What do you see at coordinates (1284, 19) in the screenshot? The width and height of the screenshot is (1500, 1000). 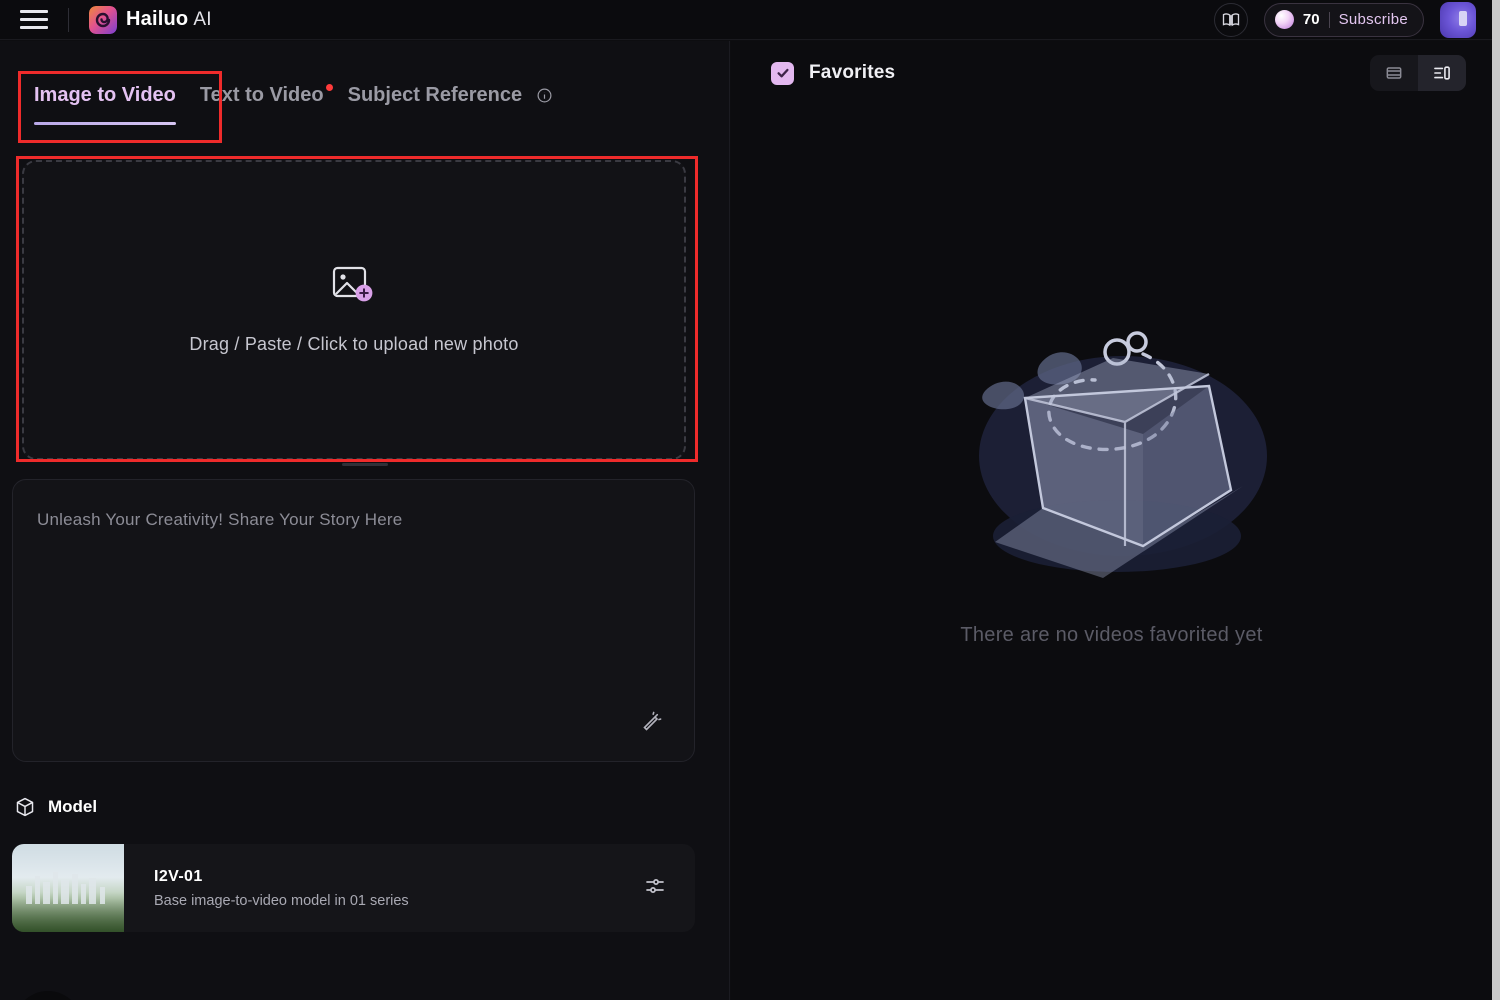 I see `credit-orb-icon` at bounding box center [1284, 19].